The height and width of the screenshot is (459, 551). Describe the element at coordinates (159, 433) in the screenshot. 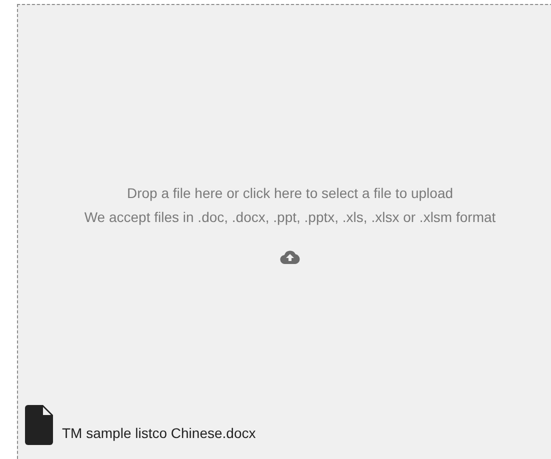

I see `file-name: TM sample listco Chinese.docx` at that location.